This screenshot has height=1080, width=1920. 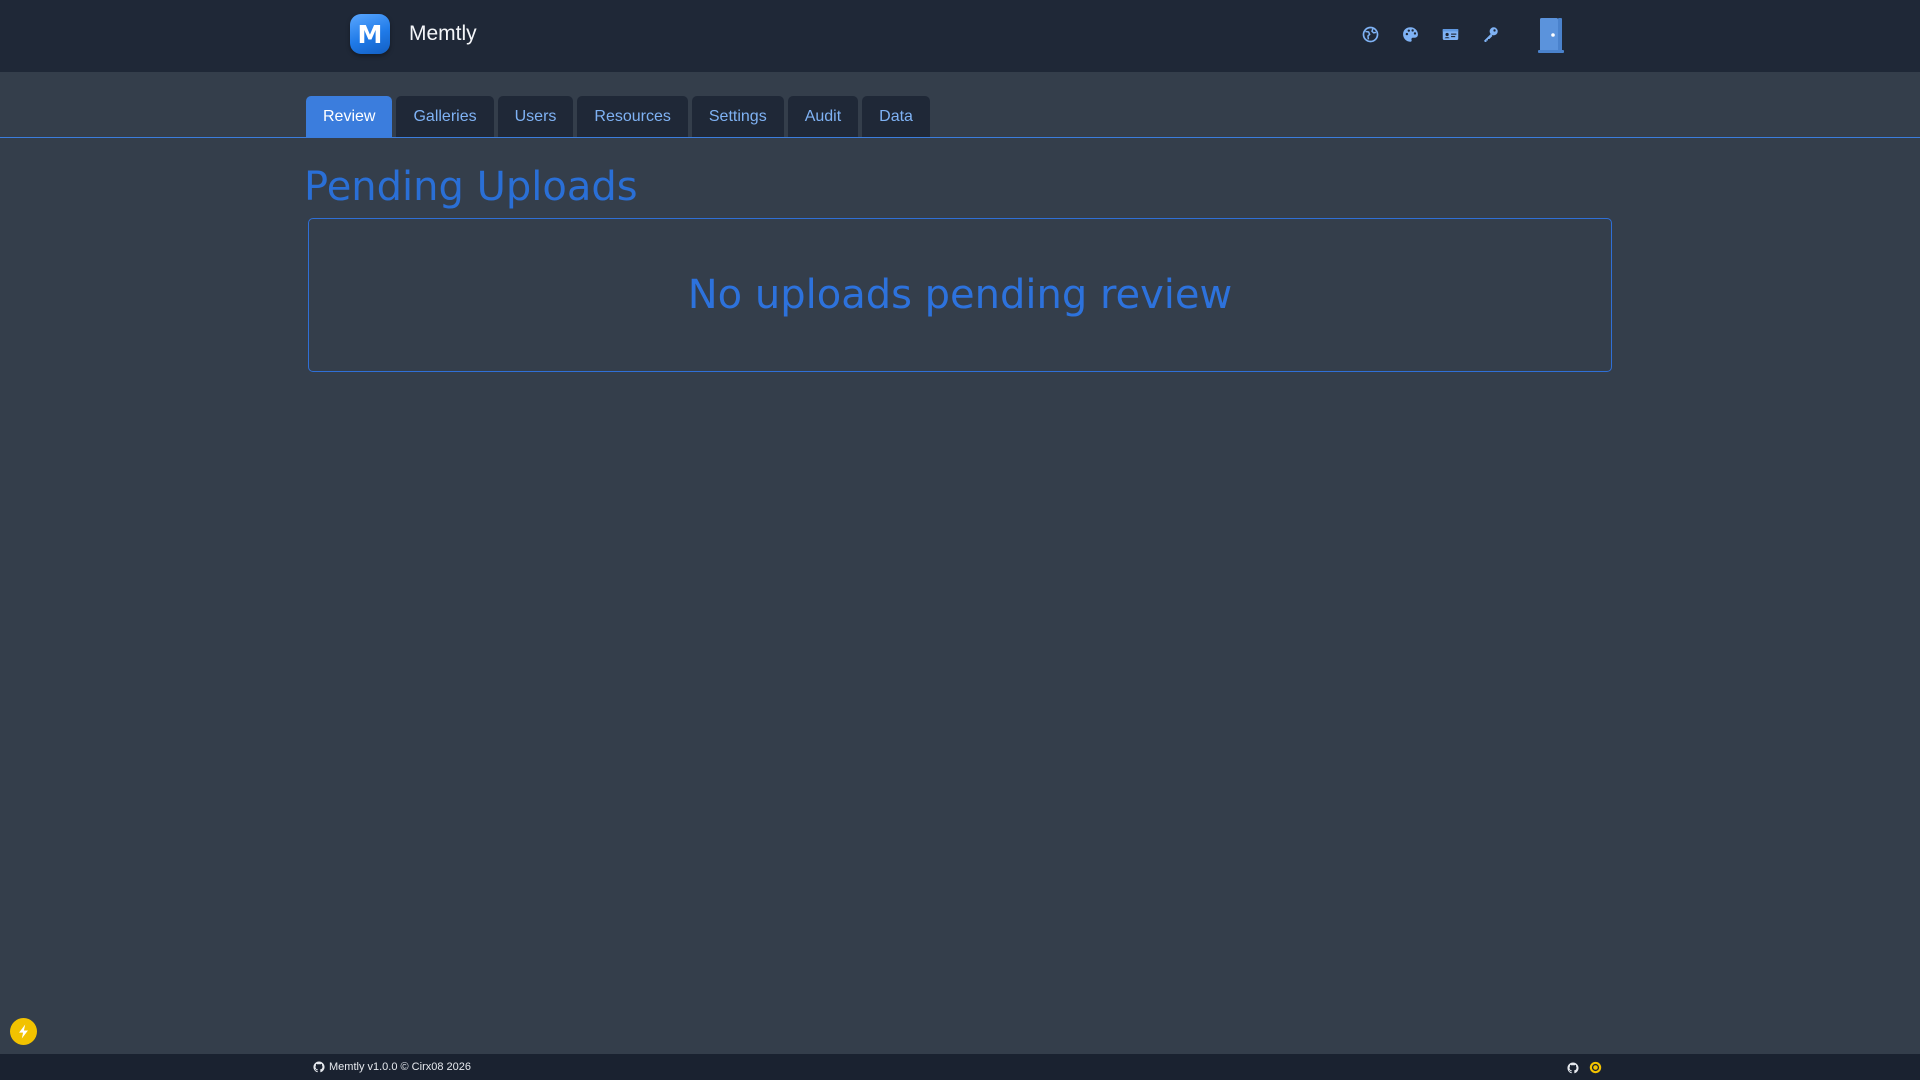 What do you see at coordinates (823, 116) in the screenshot?
I see `tab-audit: Audit` at bounding box center [823, 116].